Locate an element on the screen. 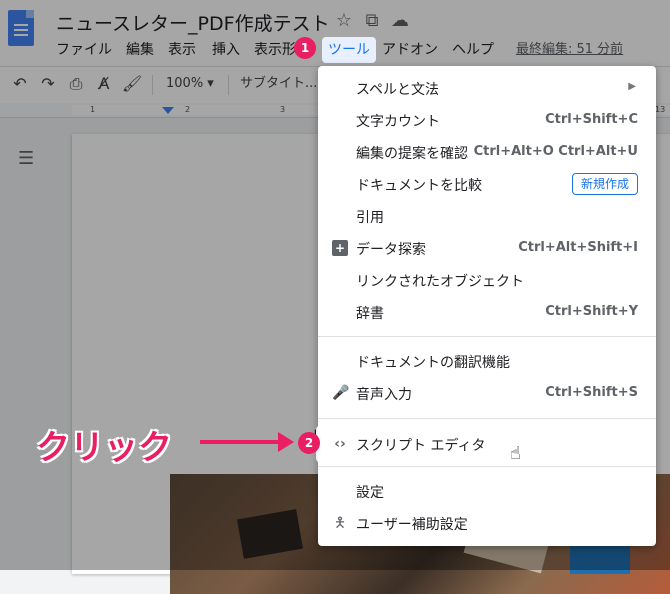 The height and width of the screenshot is (594, 670). menu-item-compare-documents: ドキュメントを比較 新規作成 is located at coordinates (487, 184).